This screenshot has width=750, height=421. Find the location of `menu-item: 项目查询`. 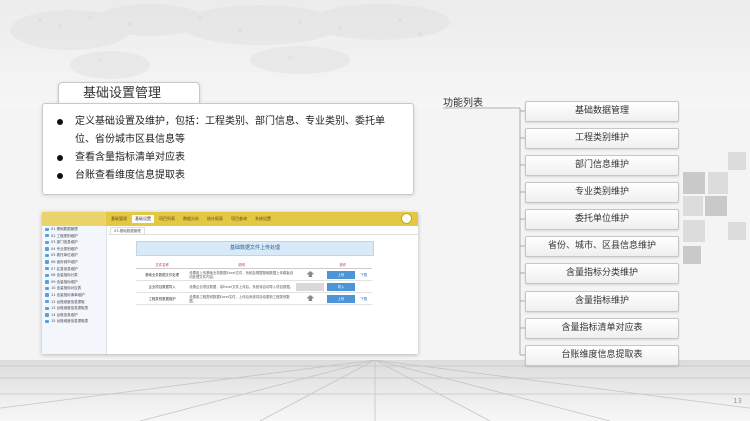

menu-item: 项目查询 is located at coordinates (239, 219).